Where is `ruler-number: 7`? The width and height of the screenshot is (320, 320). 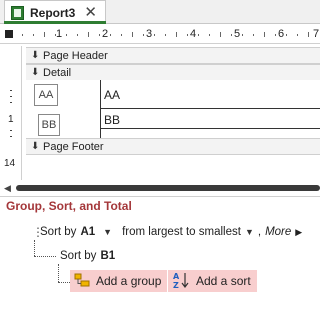
ruler-number: 7 is located at coordinates (316, 34).